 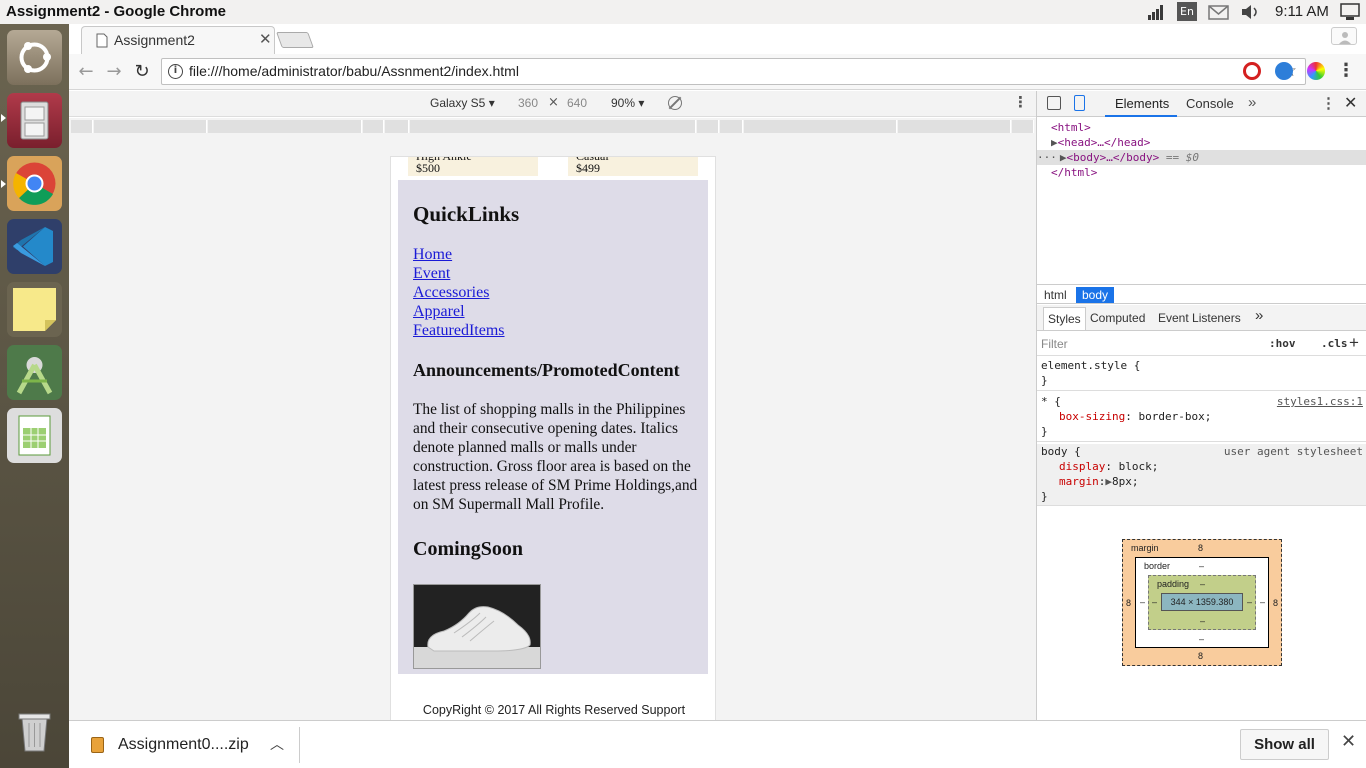 What do you see at coordinates (577, 103) in the screenshot?
I see `device-height: 640` at bounding box center [577, 103].